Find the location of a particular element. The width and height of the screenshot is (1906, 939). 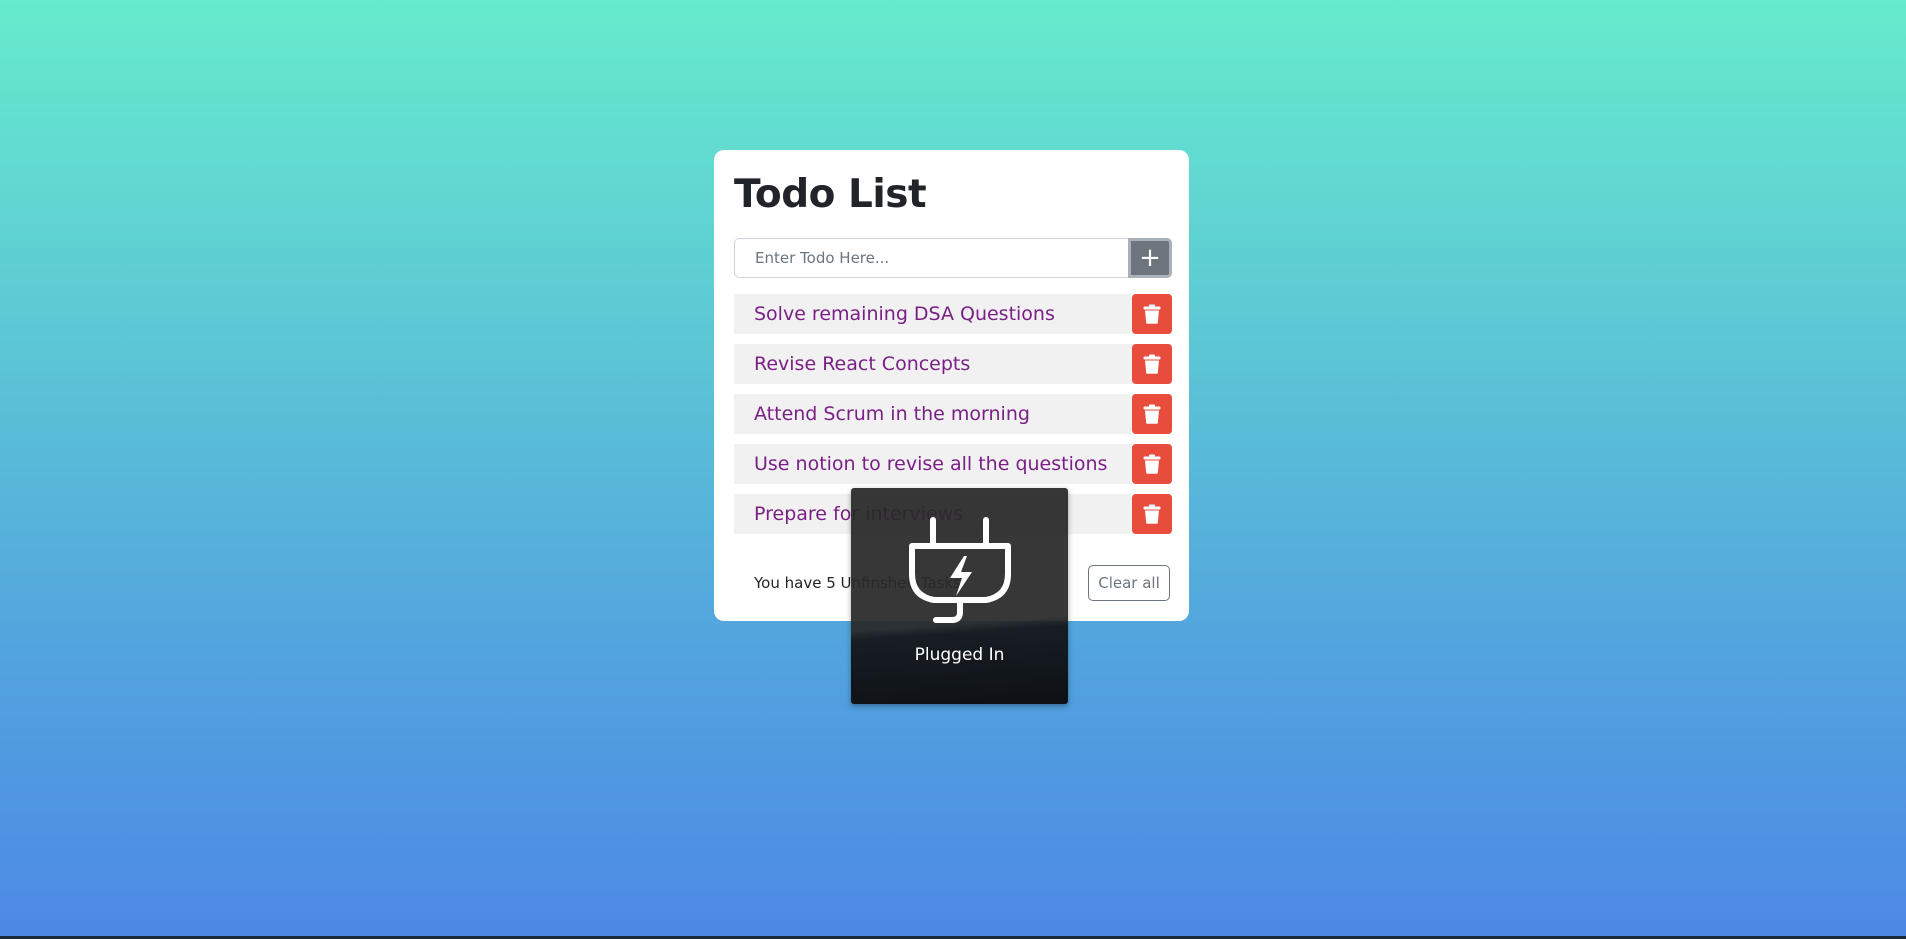

todo-item: Solve remaining DSA Questions is located at coordinates (953, 314).